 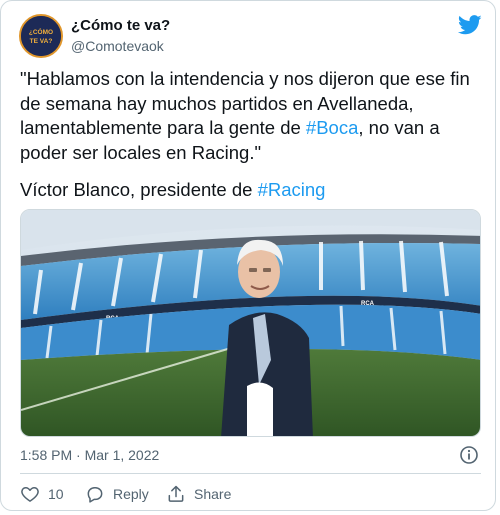 What do you see at coordinates (41, 31) in the screenshot?
I see `svg-text: ¿CÓMO` at bounding box center [41, 31].